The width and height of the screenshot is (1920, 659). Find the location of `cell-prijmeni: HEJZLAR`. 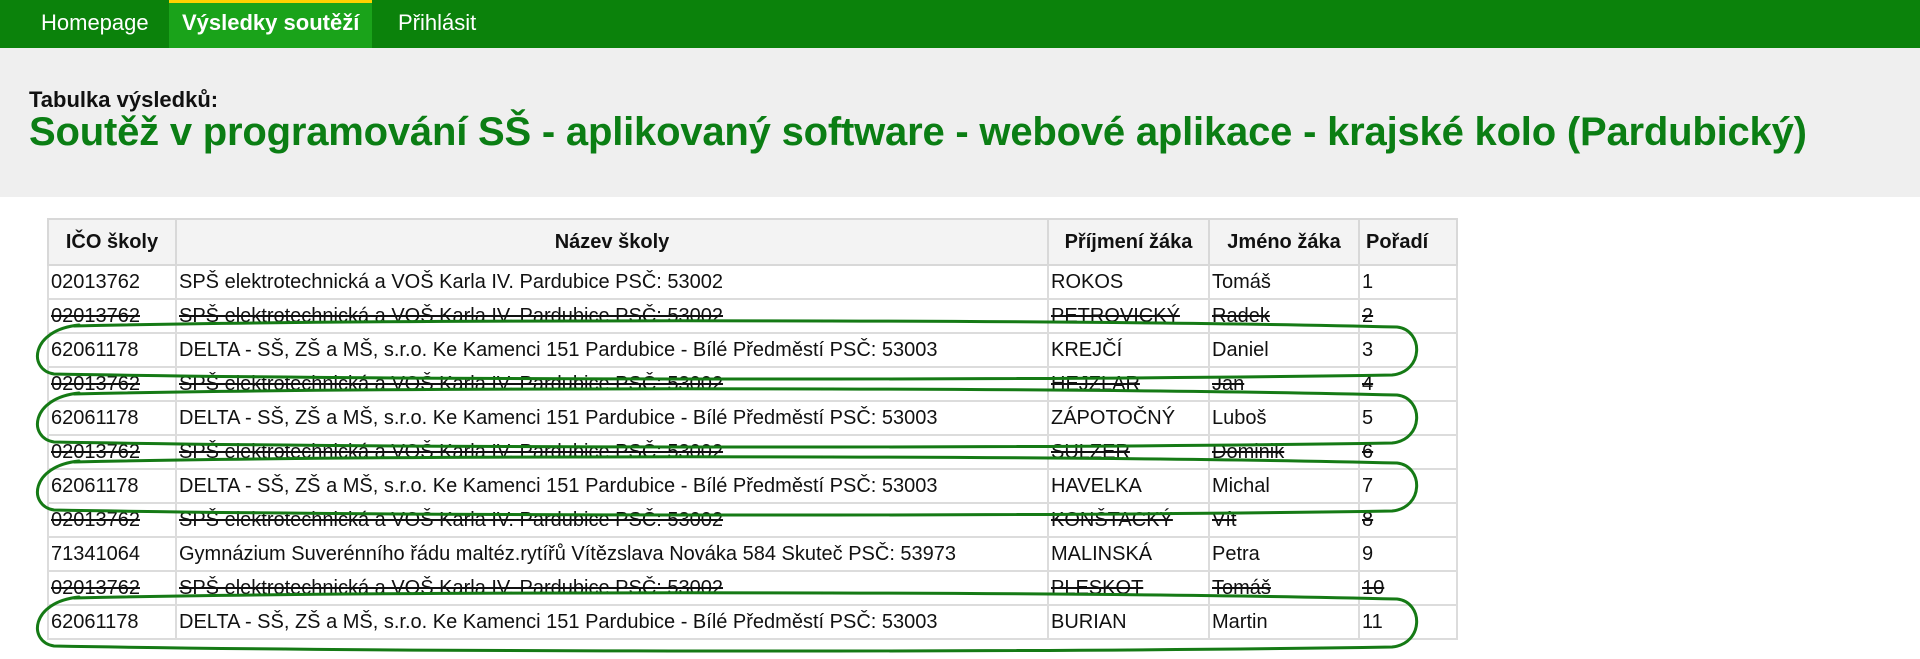

cell-prijmeni: HEJZLAR is located at coordinates (1128, 384).